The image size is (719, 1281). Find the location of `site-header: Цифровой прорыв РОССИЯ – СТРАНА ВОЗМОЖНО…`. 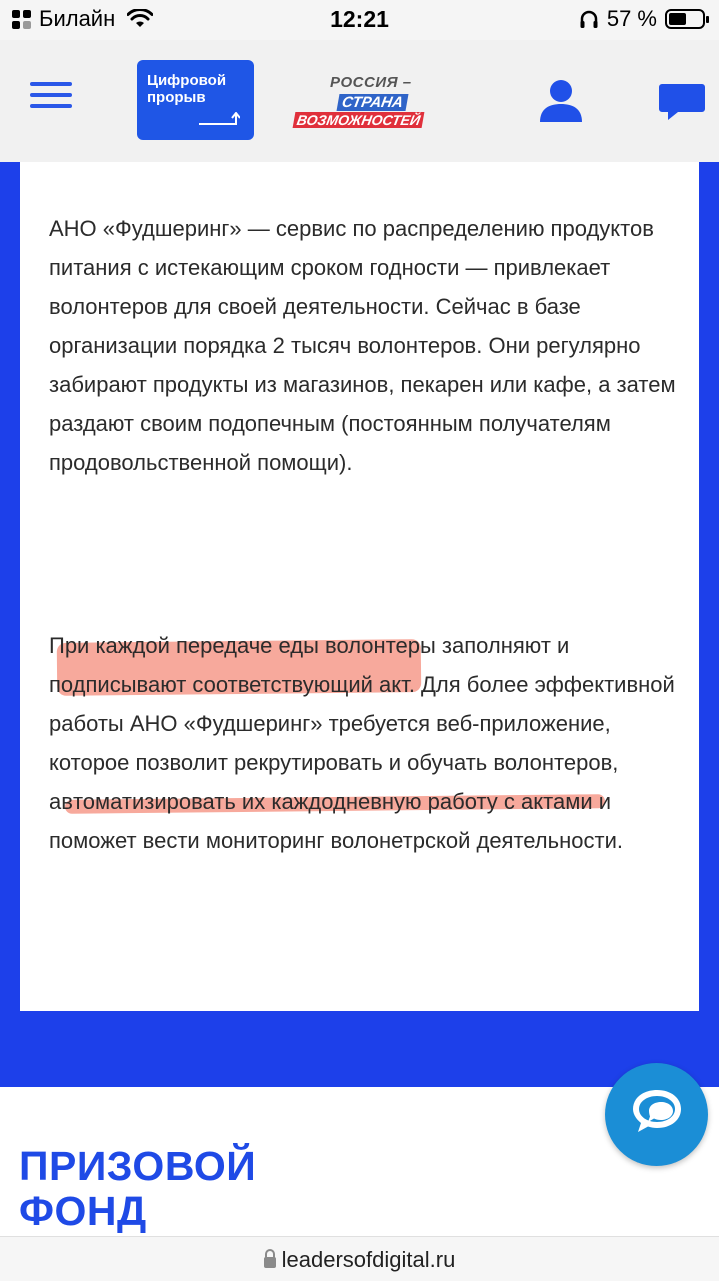

site-header: Цифровой прорыв РОССИЯ – СТРАНА ВОЗМОЖНО… is located at coordinates (359, 101).